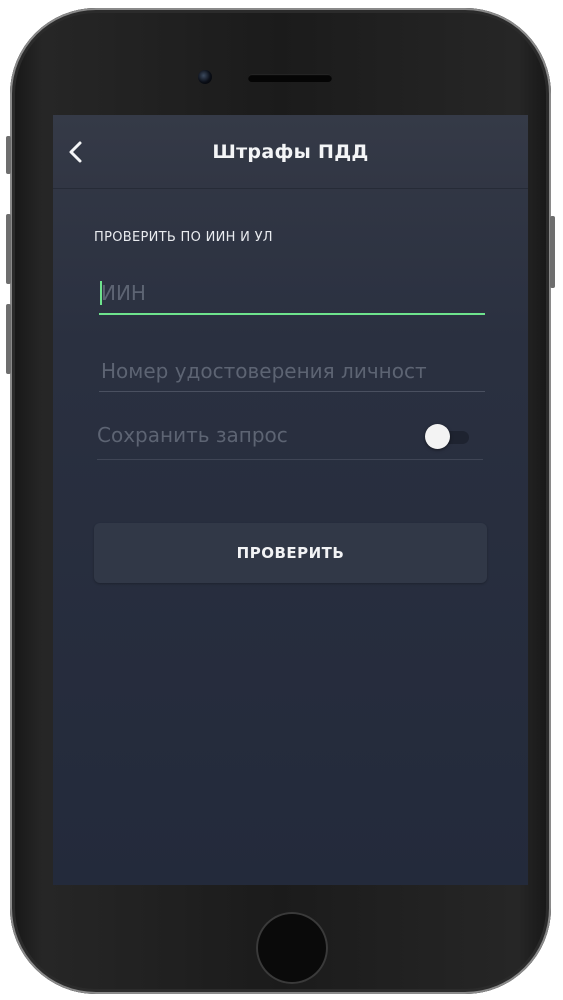 This screenshot has width=563, height=1000. I want to click on text-cursor, so click(101, 293).